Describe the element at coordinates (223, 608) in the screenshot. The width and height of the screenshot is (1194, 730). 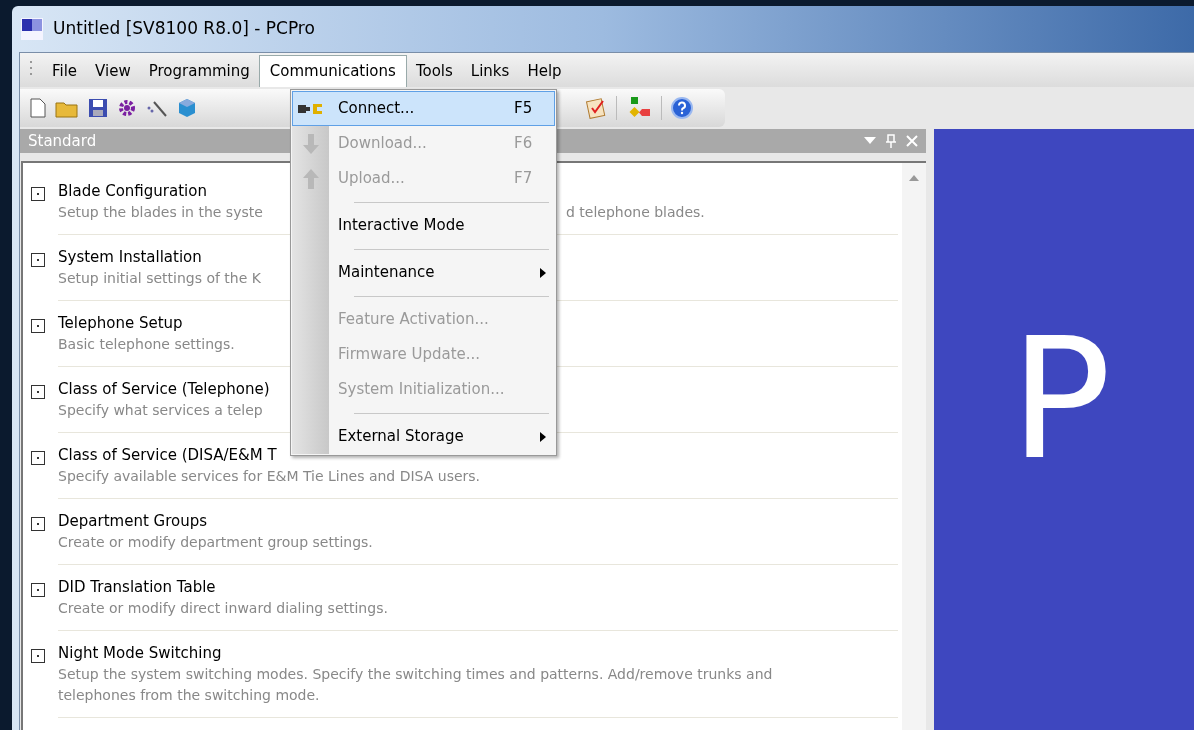
I see `item-description: Create or modify direct inward dialing settings.` at that location.